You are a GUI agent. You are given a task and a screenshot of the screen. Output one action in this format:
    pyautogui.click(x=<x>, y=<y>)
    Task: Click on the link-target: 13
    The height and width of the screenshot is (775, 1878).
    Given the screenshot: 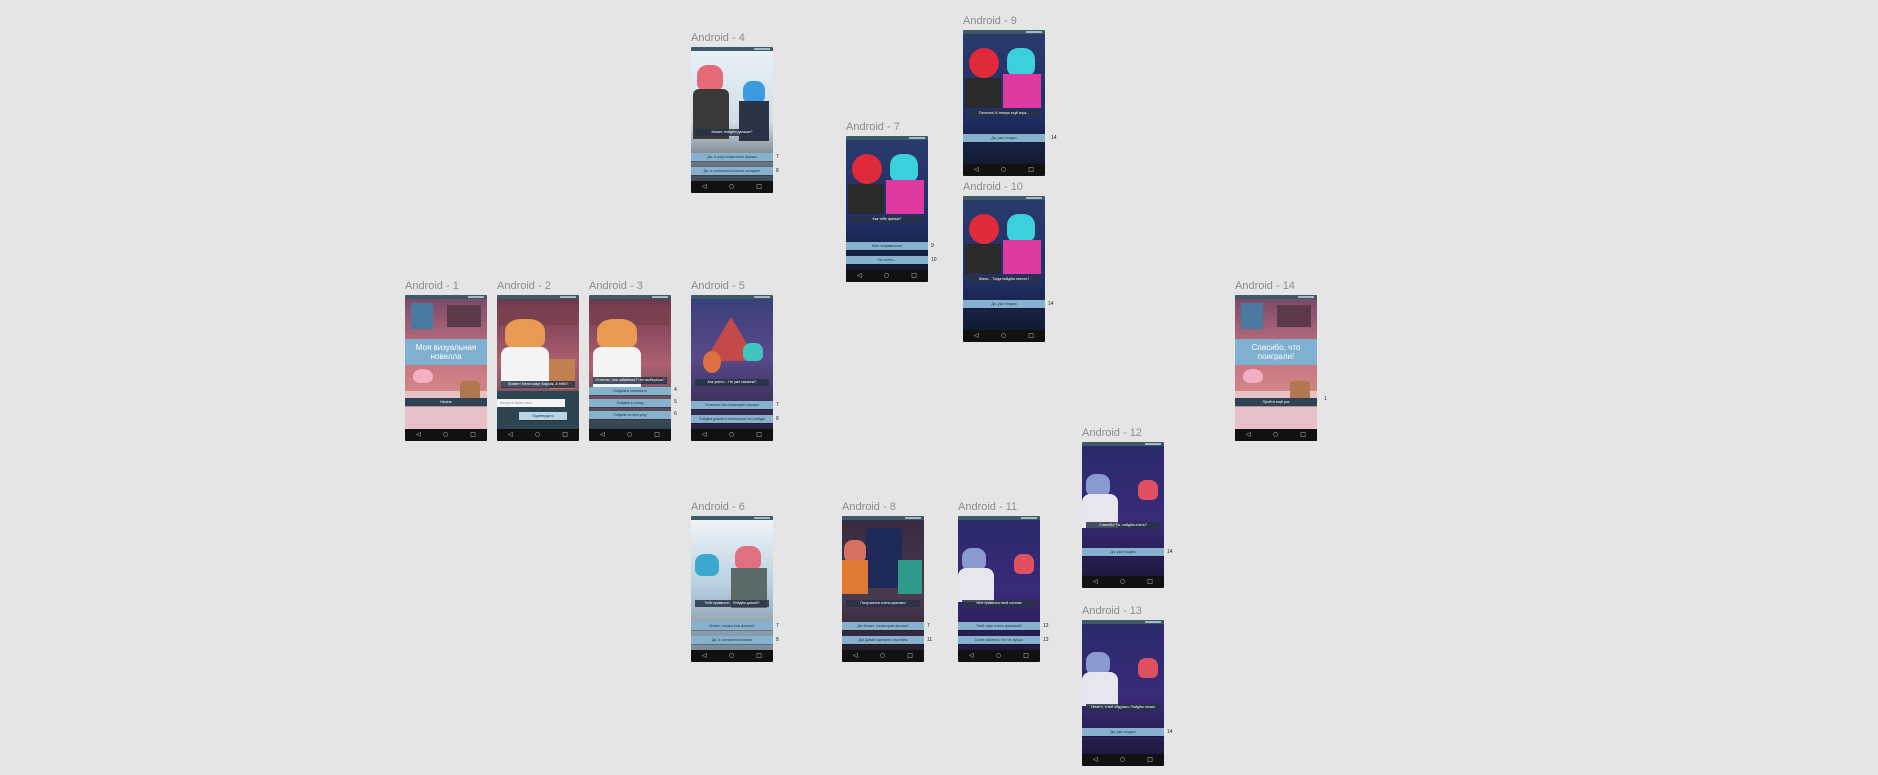 What is the action you would take?
    pyautogui.click(x=1046, y=640)
    